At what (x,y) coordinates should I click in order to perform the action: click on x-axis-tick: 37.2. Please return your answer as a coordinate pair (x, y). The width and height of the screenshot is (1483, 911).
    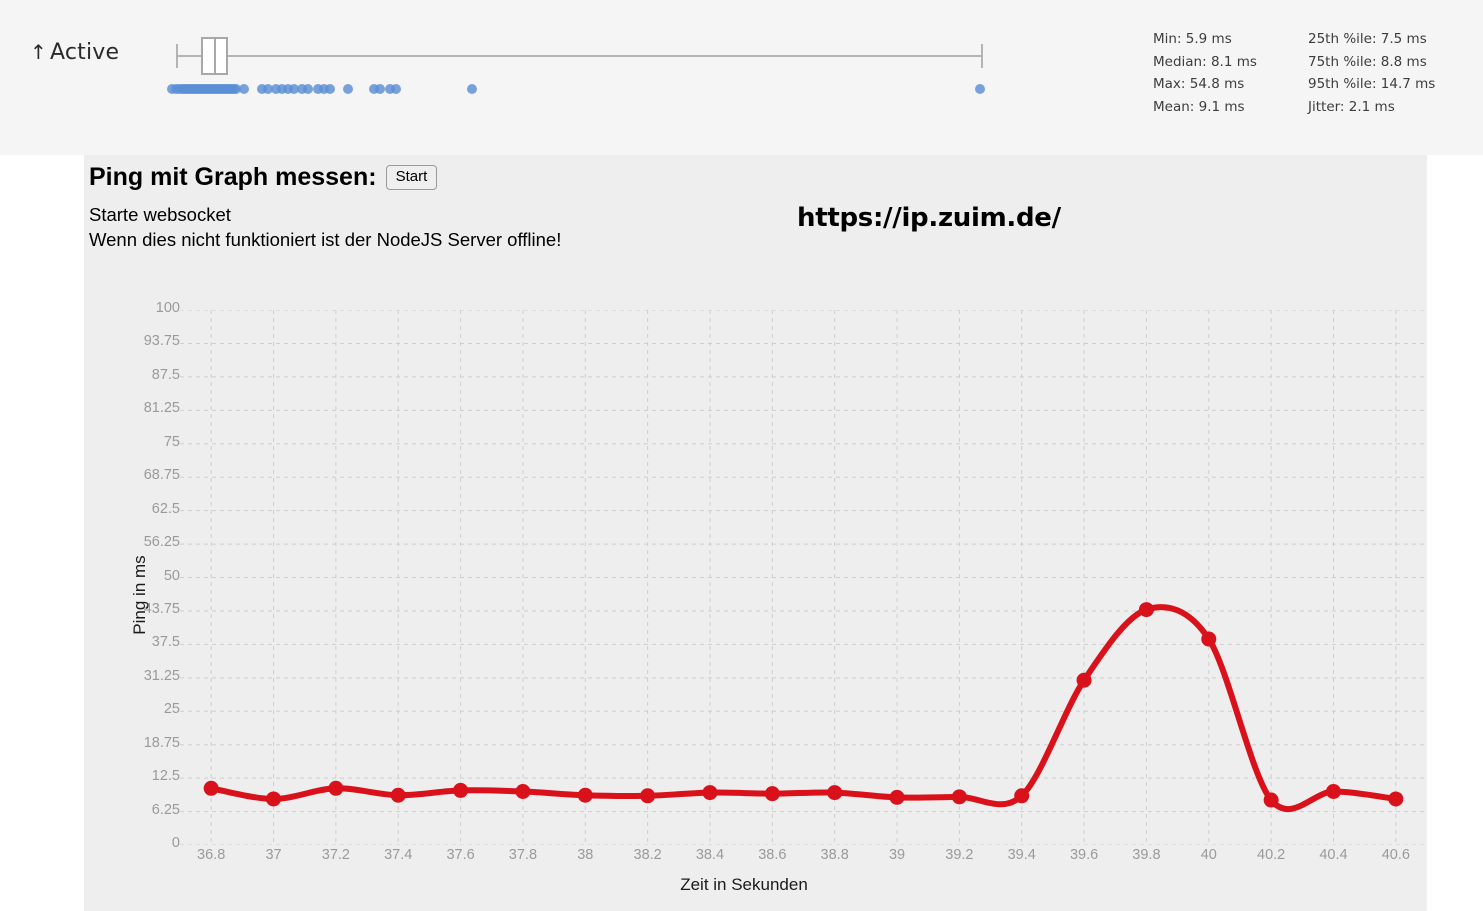
    Looking at the image, I should click on (335, 855).